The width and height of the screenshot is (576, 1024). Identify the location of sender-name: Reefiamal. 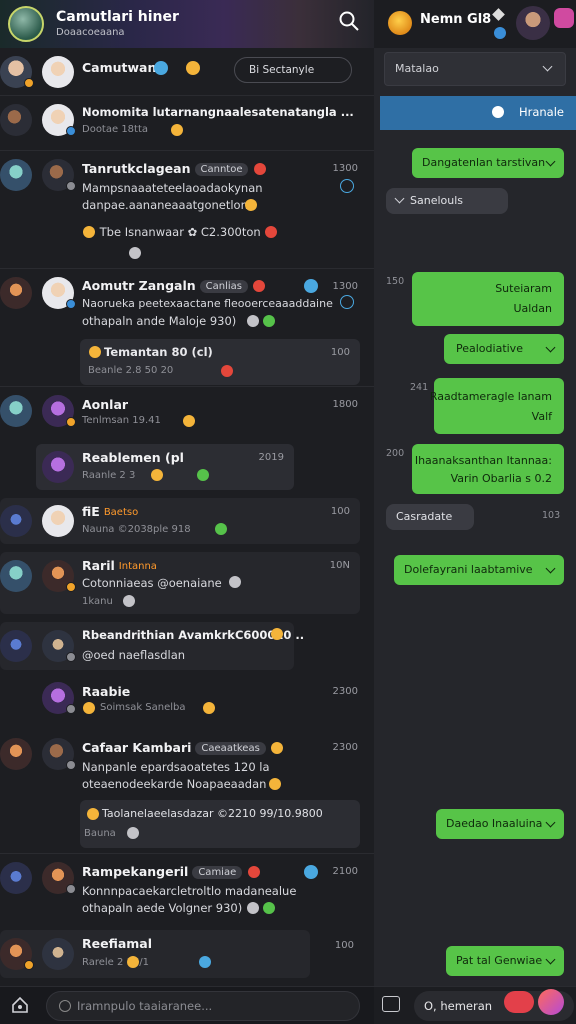
(117, 943).